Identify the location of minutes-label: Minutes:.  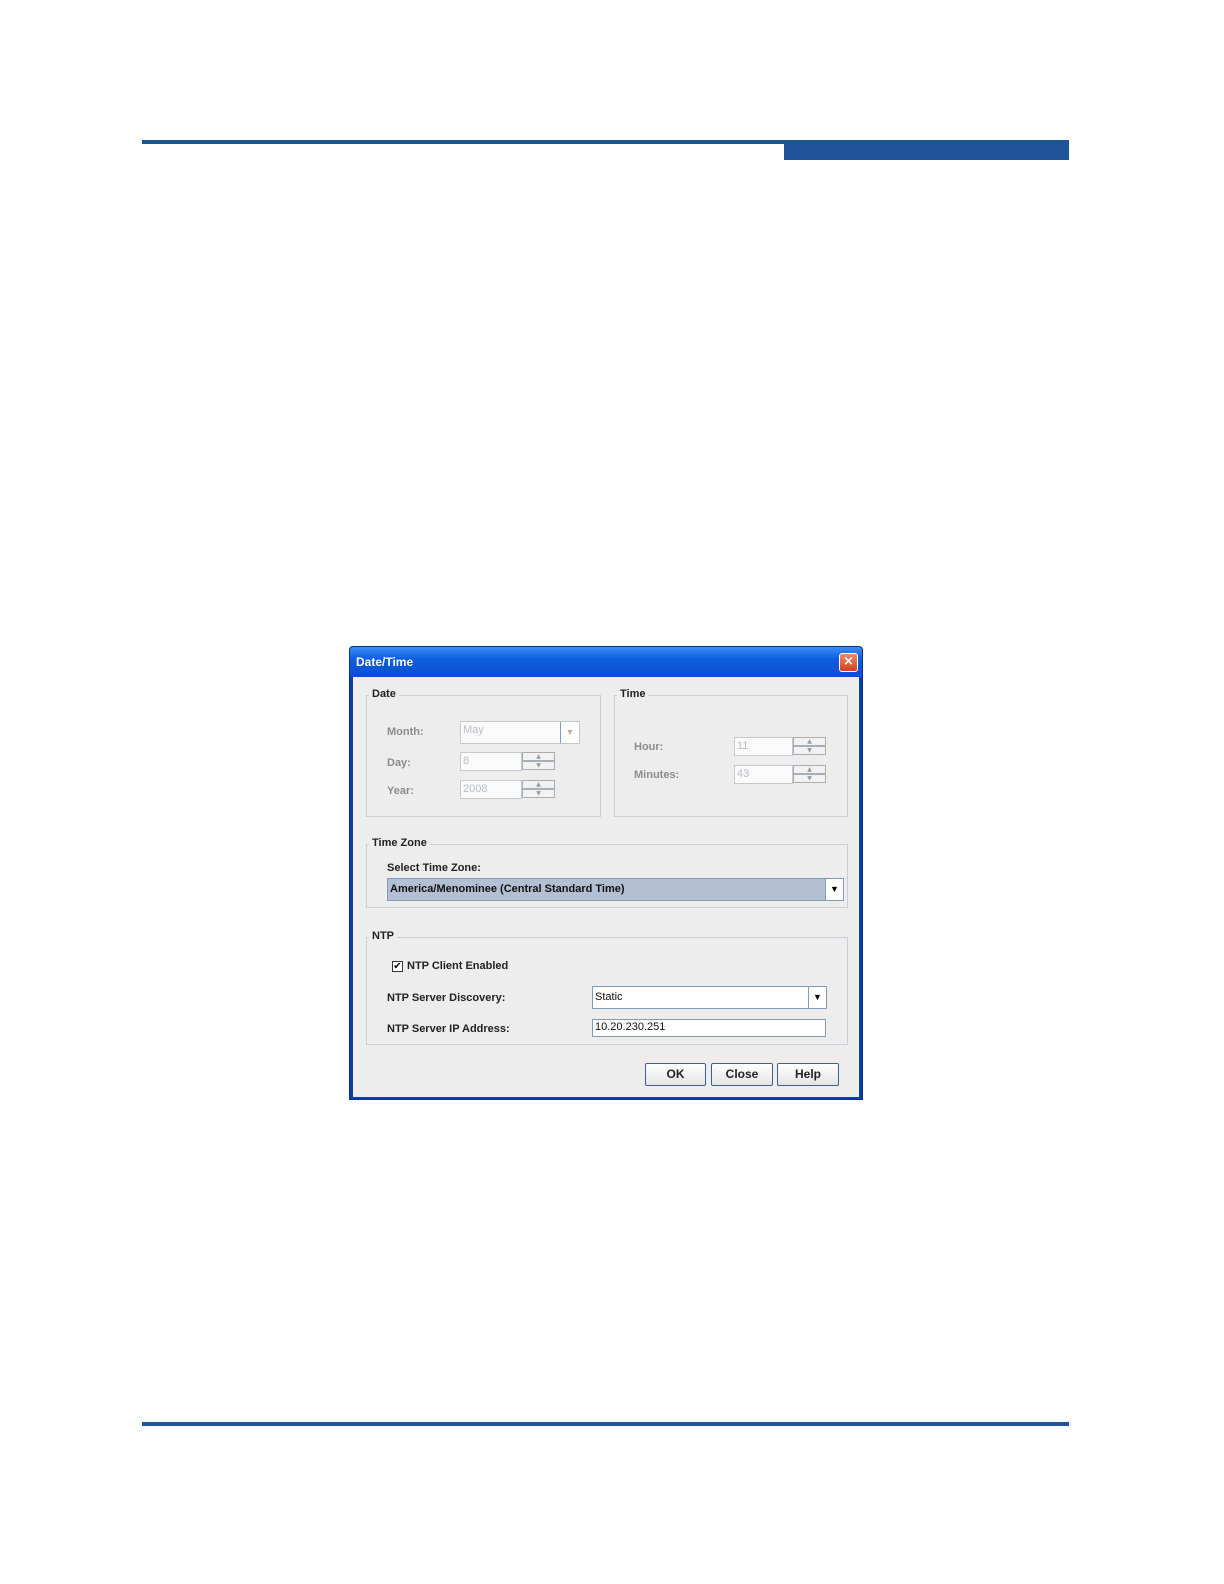
(657, 775).